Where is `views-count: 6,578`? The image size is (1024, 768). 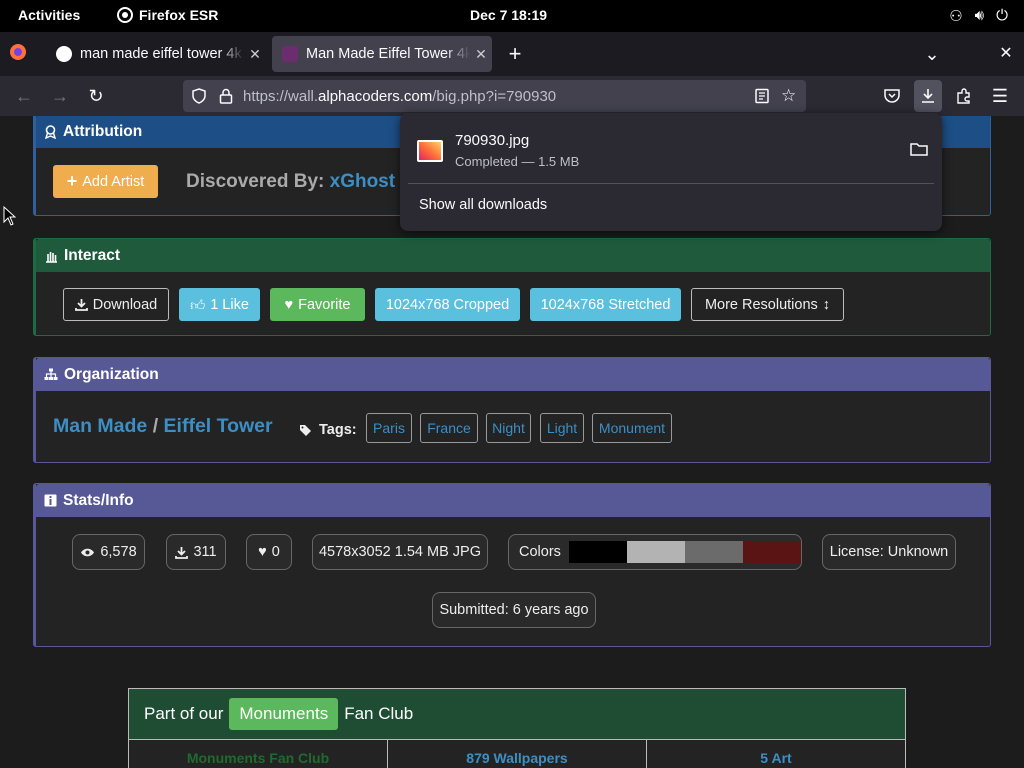
views-count: 6,578 is located at coordinates (118, 552).